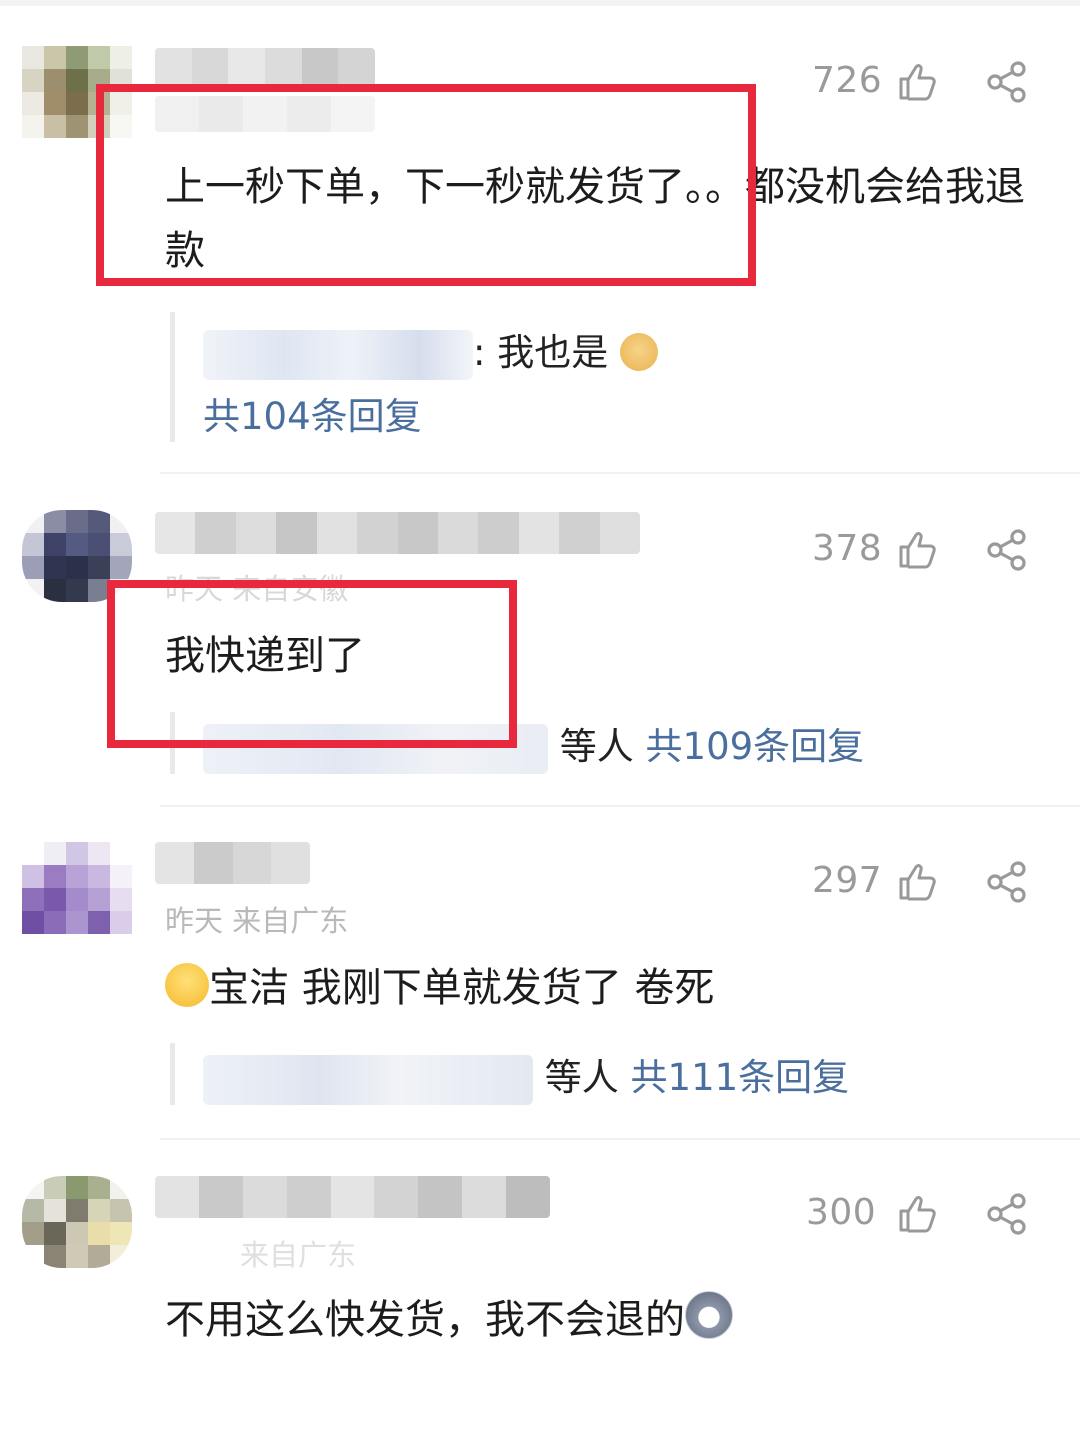  I want to click on reply-count-link: 共109条回复, so click(755, 746).